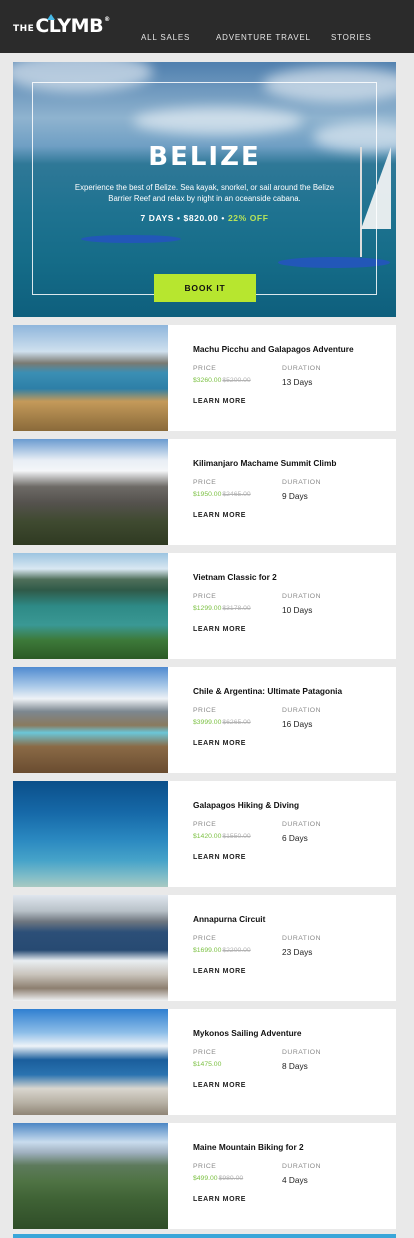  What do you see at coordinates (297, 952) in the screenshot?
I see `duration-value: 23 Days` at bounding box center [297, 952].